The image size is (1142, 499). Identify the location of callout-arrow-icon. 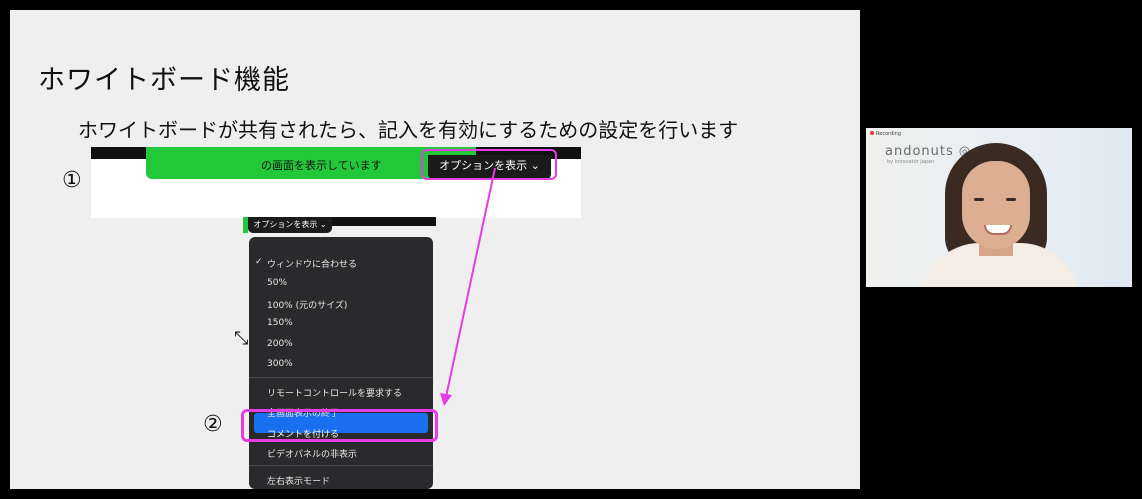
(468, 286).